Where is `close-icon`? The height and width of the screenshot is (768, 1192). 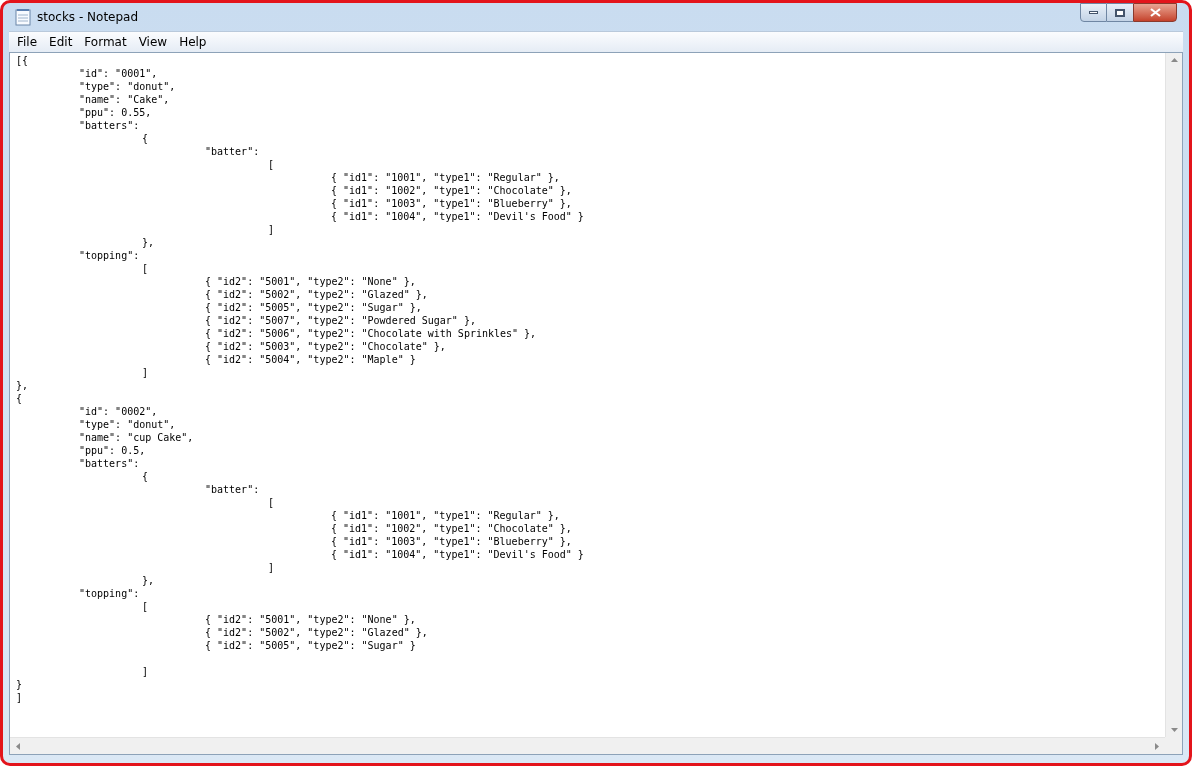
close-icon is located at coordinates (1155, 12).